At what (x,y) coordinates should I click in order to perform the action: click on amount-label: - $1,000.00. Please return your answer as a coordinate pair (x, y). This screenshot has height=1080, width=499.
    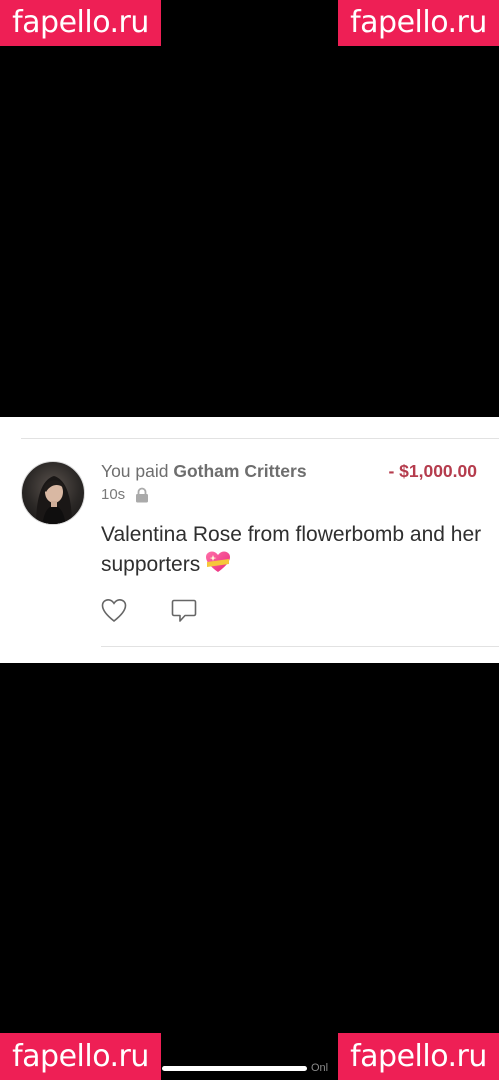
    Looking at the image, I should click on (432, 471).